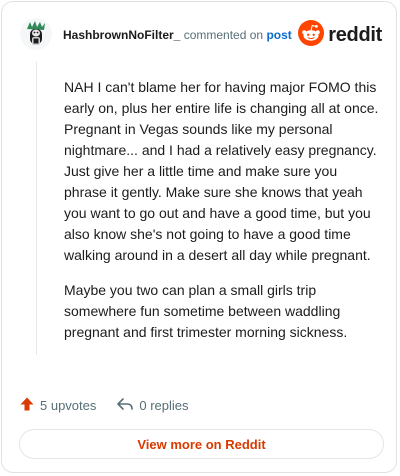 The image size is (400, 476). What do you see at coordinates (223, 35) in the screenshot?
I see `commented-on-text: commented on` at bounding box center [223, 35].